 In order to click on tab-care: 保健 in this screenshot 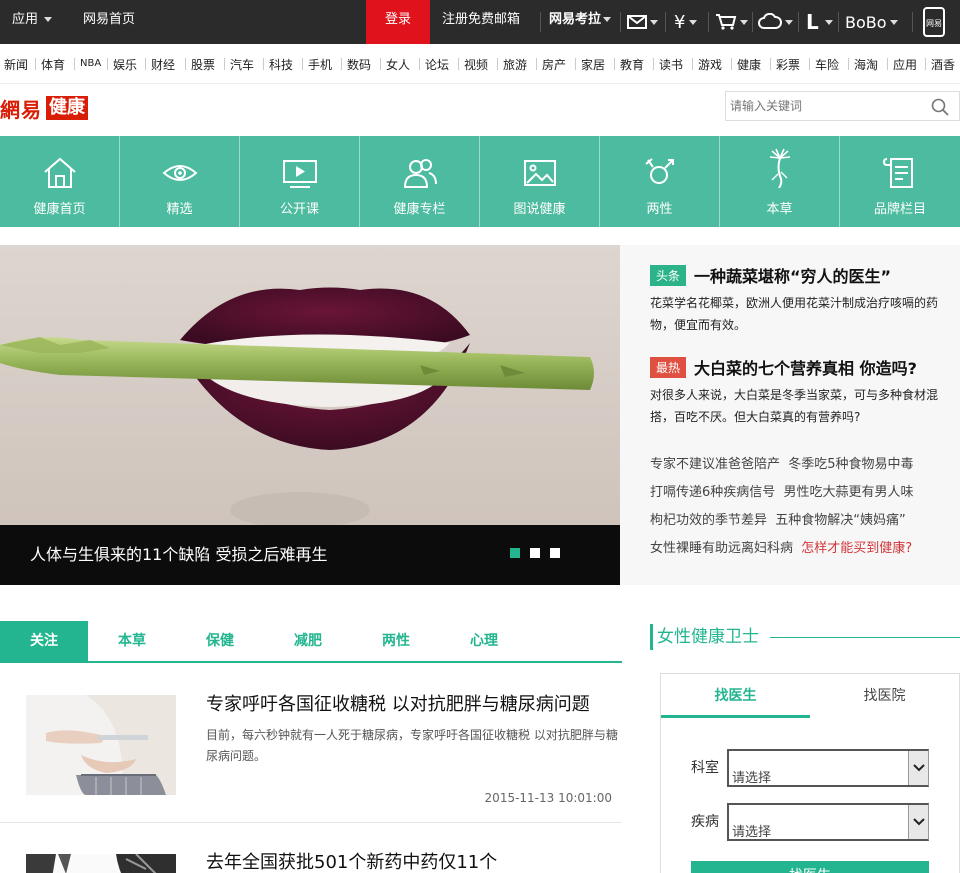, I will do `click(220, 641)`.